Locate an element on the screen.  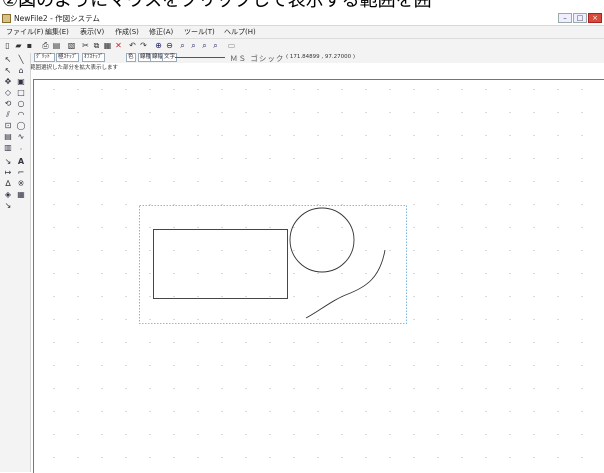
zoom-selection-rectangle is located at coordinates (273, 264).